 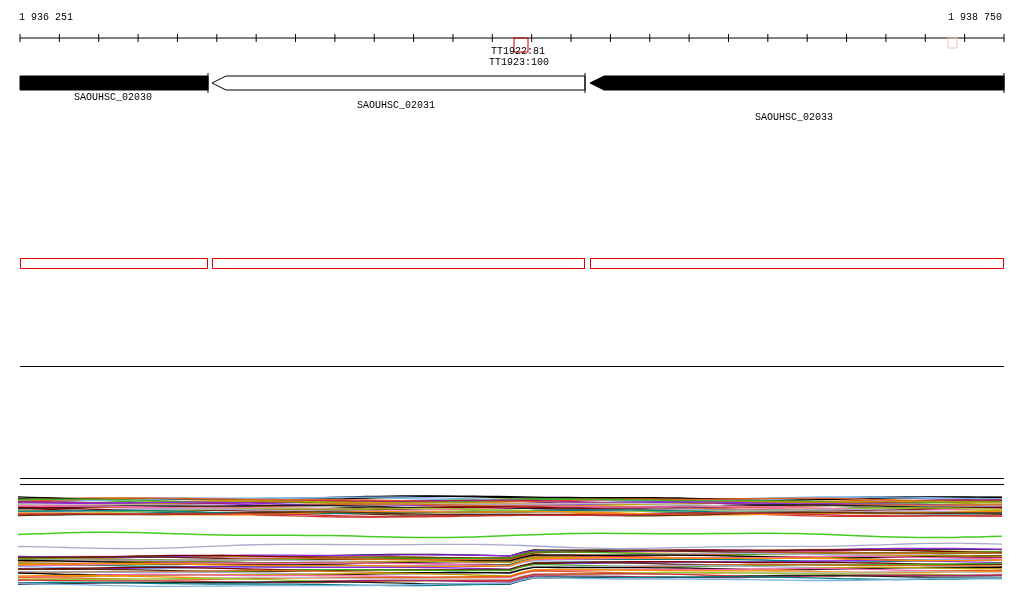 I want to click on ruler-start: 1 936 251, so click(x=46, y=18).